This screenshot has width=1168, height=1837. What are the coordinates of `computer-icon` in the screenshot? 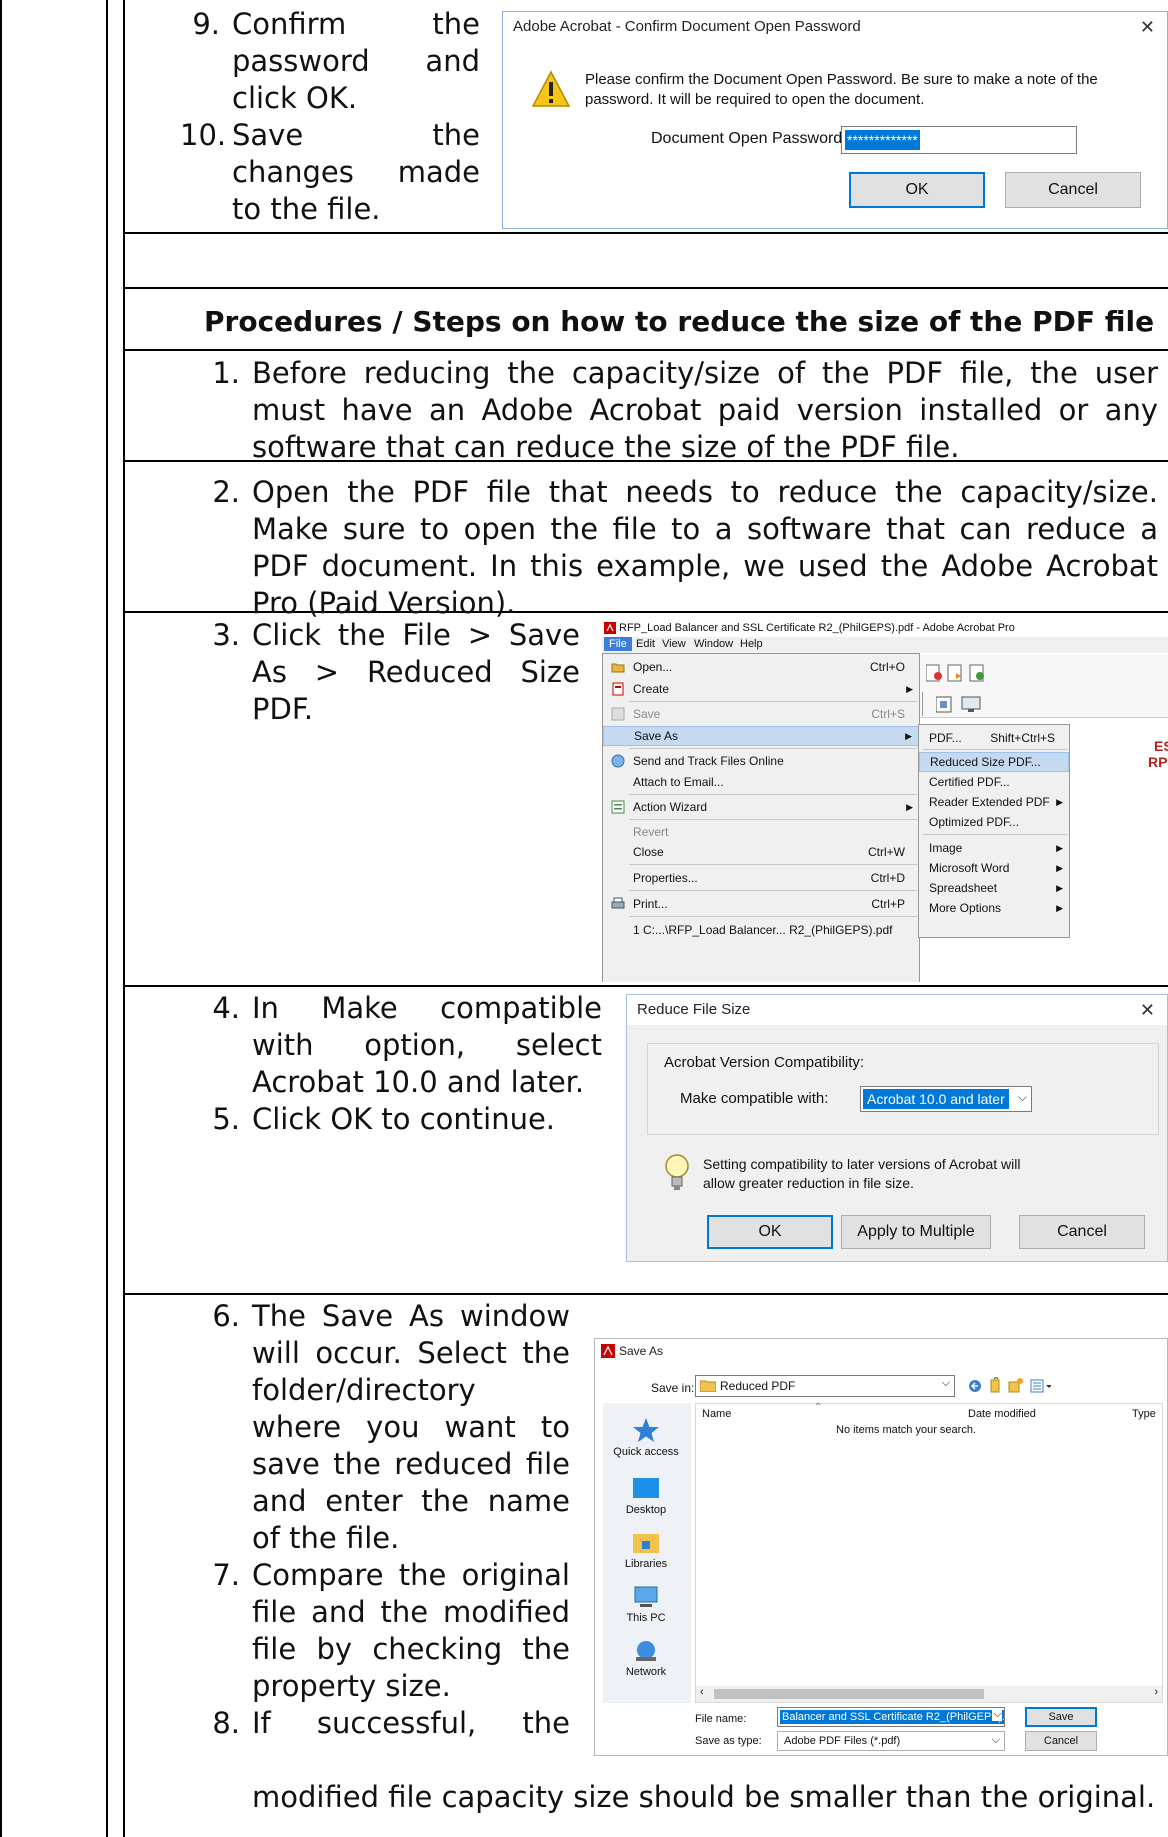 It's located at (646, 1596).